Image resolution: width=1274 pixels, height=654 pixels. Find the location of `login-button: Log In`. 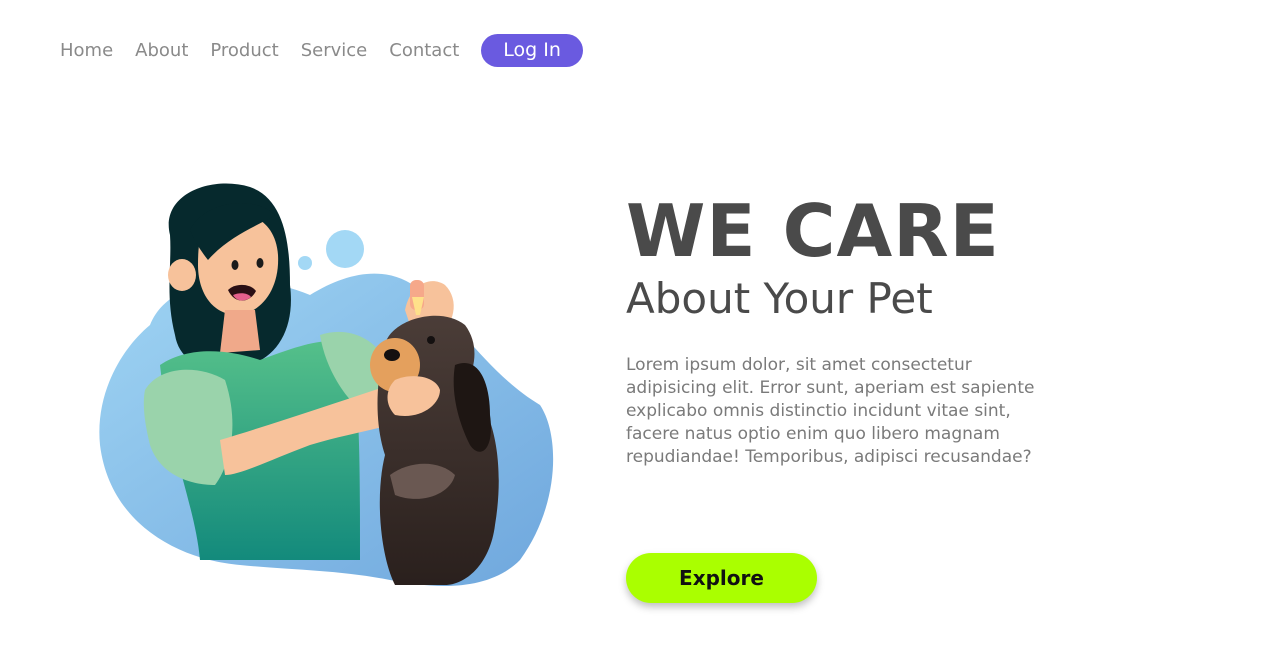

login-button: Log In is located at coordinates (532, 50).